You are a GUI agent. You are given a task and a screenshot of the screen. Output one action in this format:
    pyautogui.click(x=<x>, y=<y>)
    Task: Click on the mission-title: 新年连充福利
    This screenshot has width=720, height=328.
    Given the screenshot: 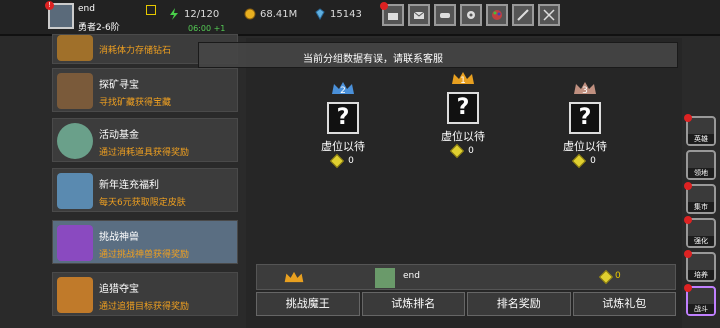 What is the action you would take?
    pyautogui.click(x=129, y=185)
    